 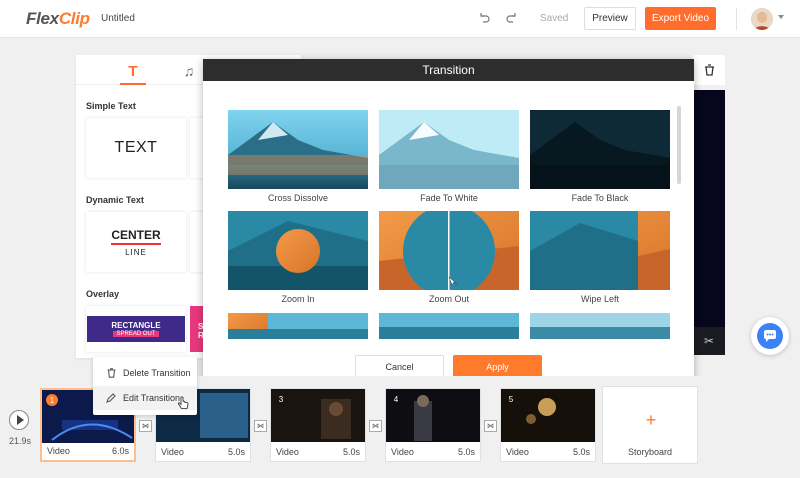 What do you see at coordinates (709, 341) in the screenshot?
I see `scissors-icon: ✂` at bounding box center [709, 341].